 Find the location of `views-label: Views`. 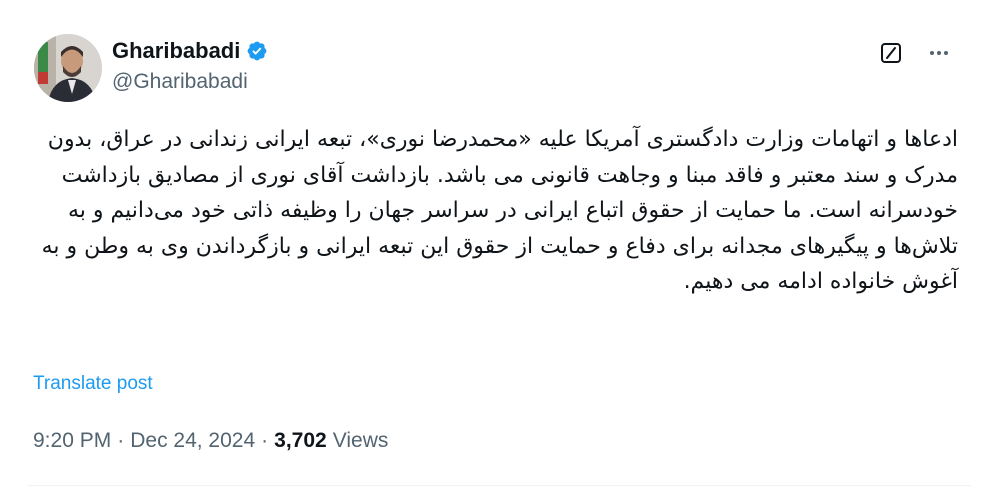

views-label: Views is located at coordinates (360, 440).